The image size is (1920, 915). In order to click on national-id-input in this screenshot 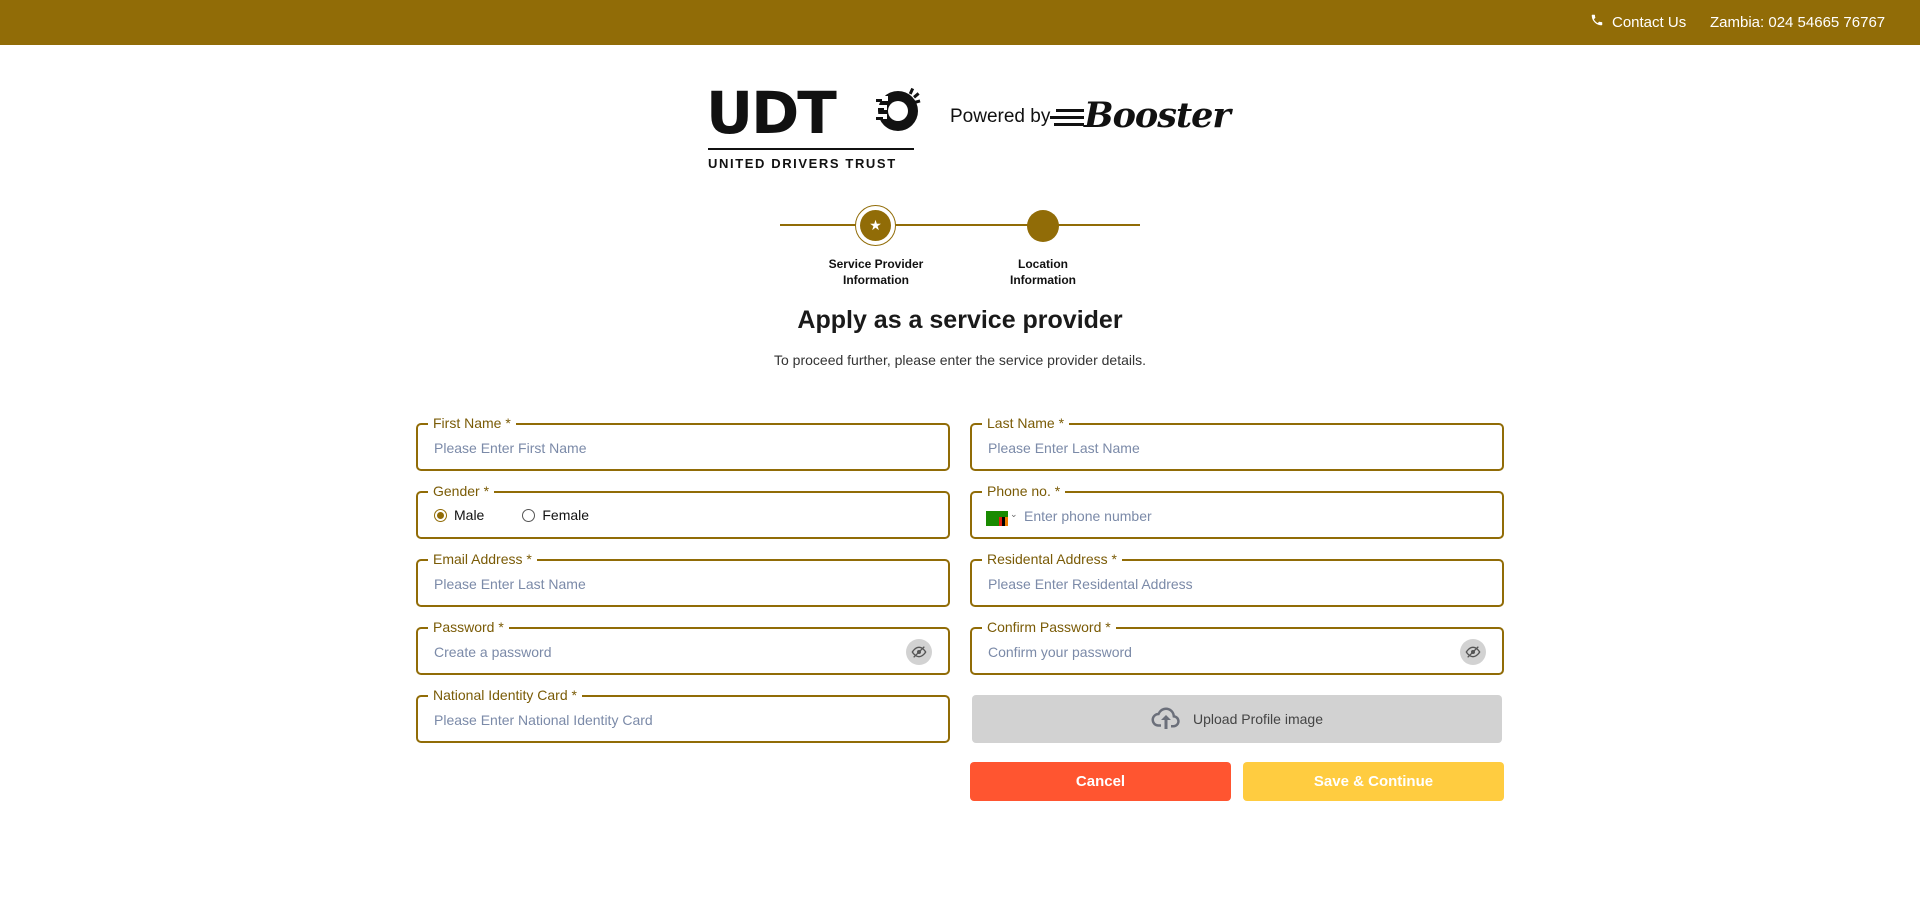, I will do `click(683, 720)`.